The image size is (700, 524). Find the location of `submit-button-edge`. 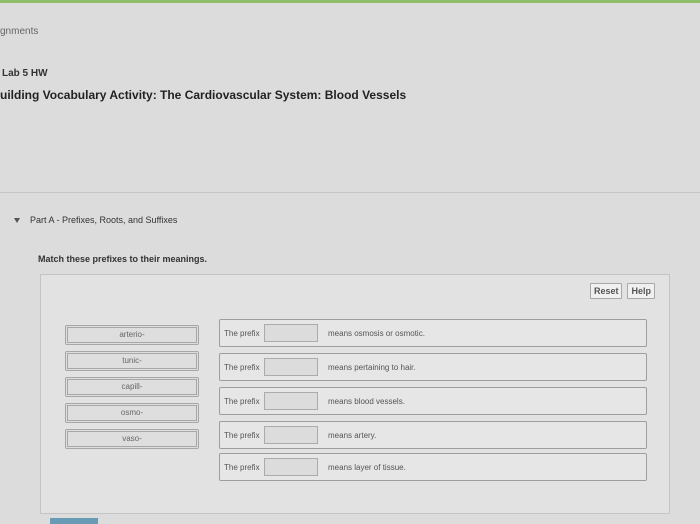

submit-button-edge is located at coordinates (74, 521).